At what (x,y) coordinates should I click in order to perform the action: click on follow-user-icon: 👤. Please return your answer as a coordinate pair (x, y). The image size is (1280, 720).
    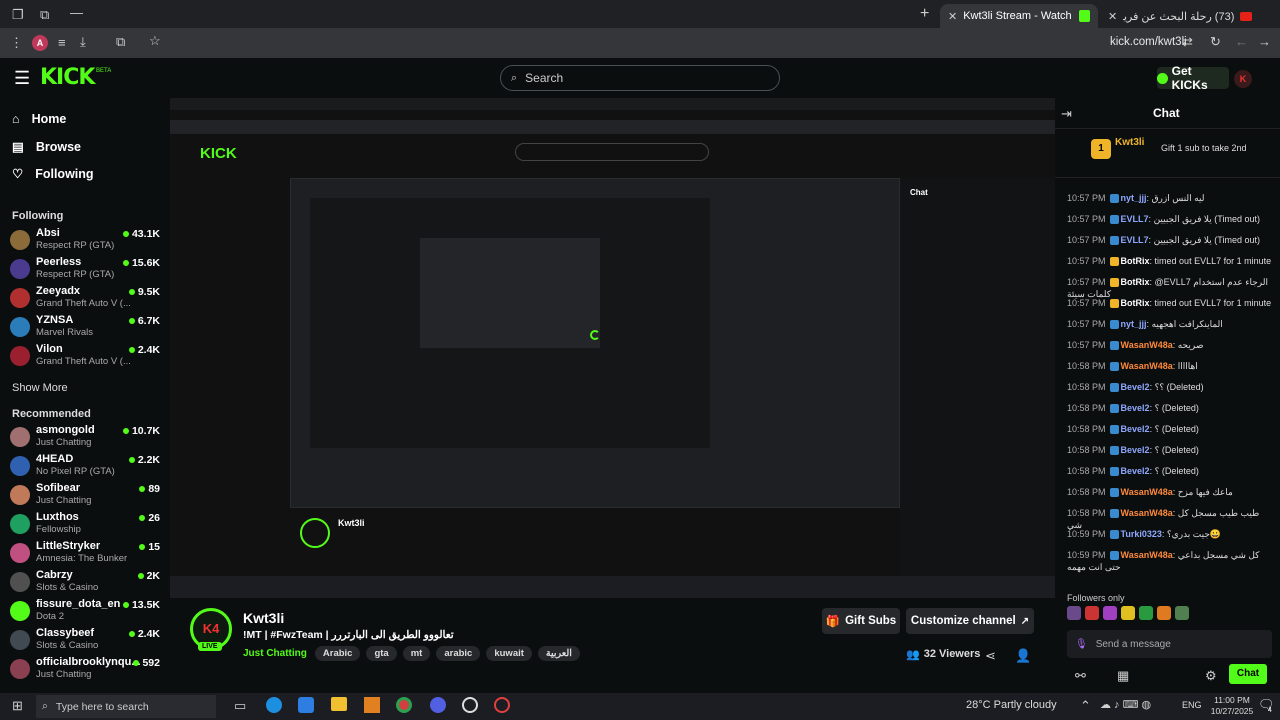
    Looking at the image, I should click on (1023, 656).